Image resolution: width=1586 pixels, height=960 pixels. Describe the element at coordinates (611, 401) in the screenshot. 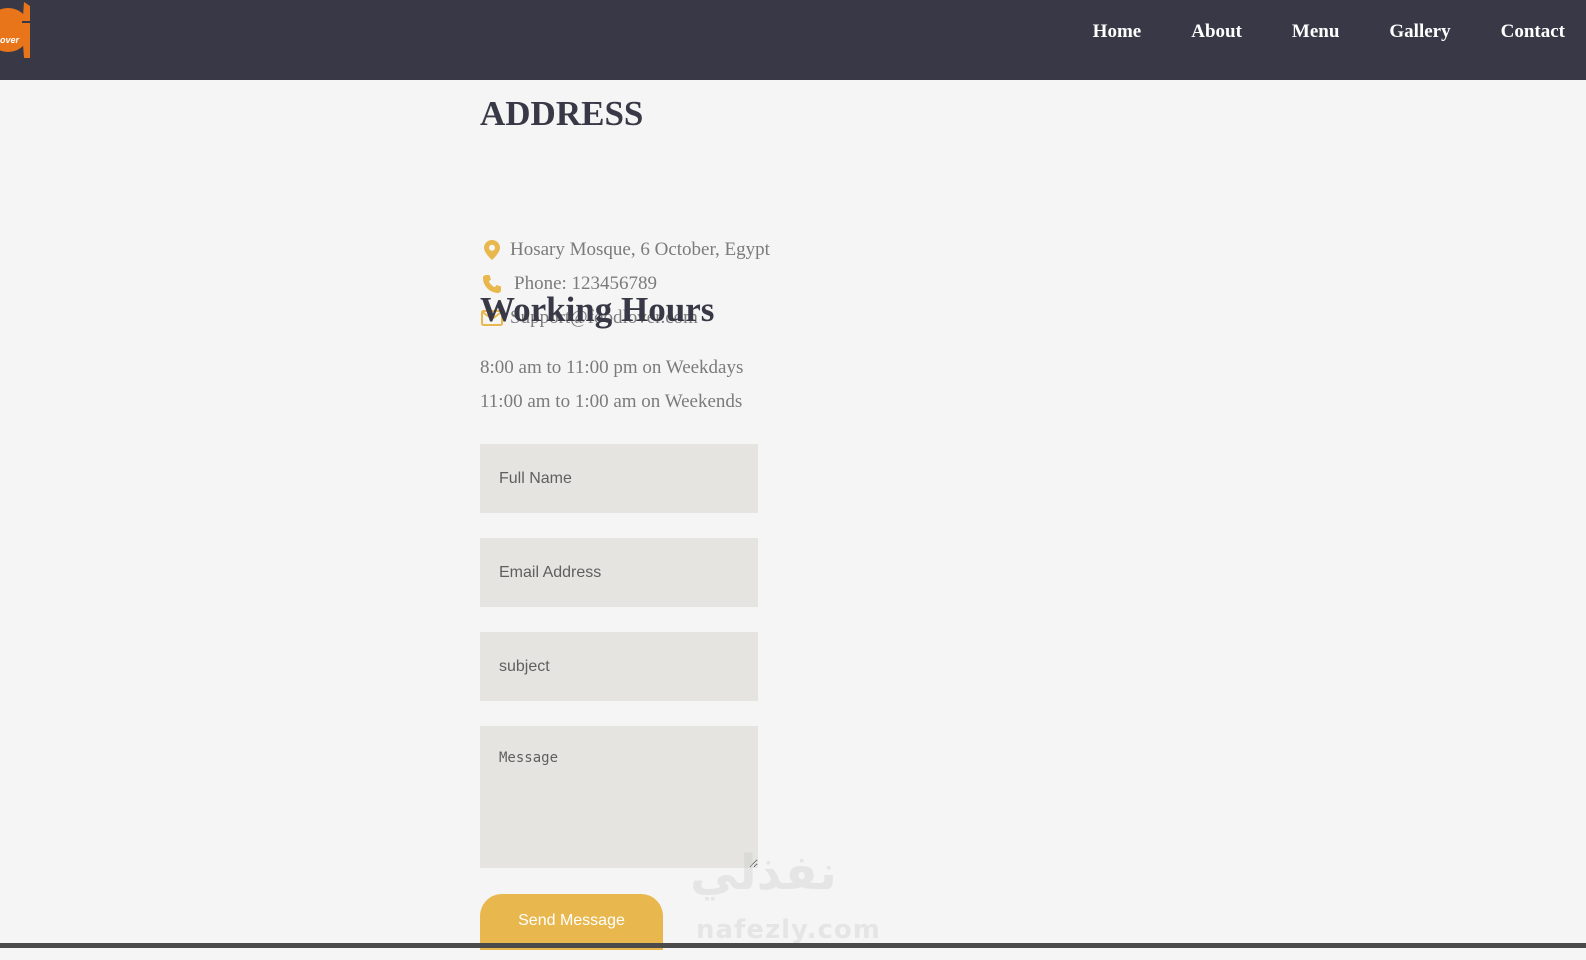

I see `weekend-hours: 11:00 am to 1:00 am on Weekends` at that location.